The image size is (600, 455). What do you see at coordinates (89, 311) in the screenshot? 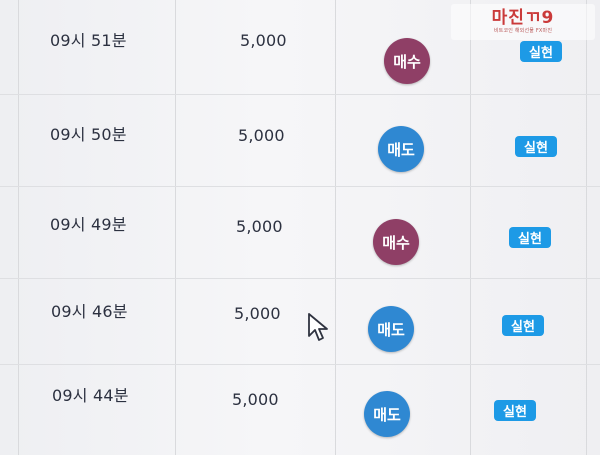
I see `trade-time: 09시 46분` at bounding box center [89, 311].